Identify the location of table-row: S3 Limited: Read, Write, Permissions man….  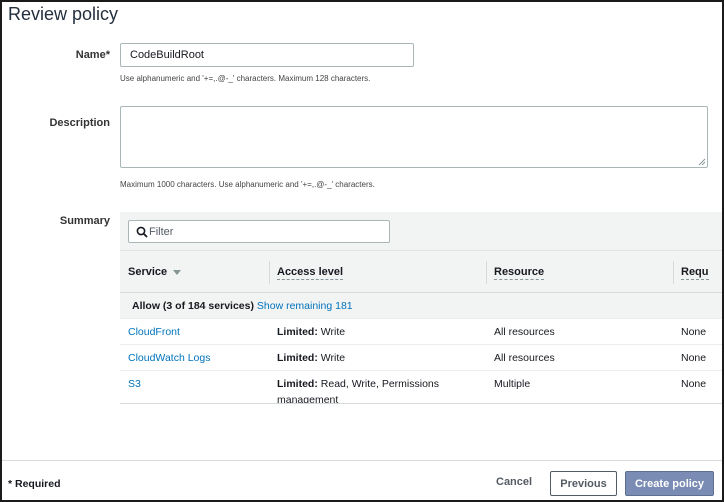
(421, 387).